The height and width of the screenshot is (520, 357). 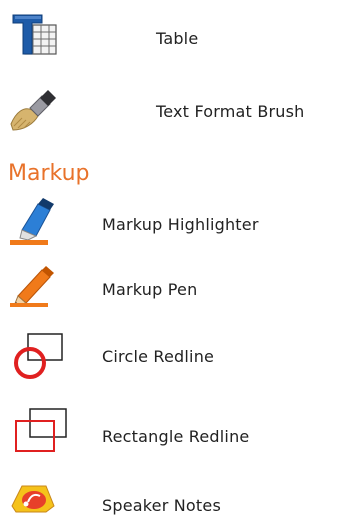 I want to click on speaker-notes-label: Speaker Notes, so click(x=161, y=505).